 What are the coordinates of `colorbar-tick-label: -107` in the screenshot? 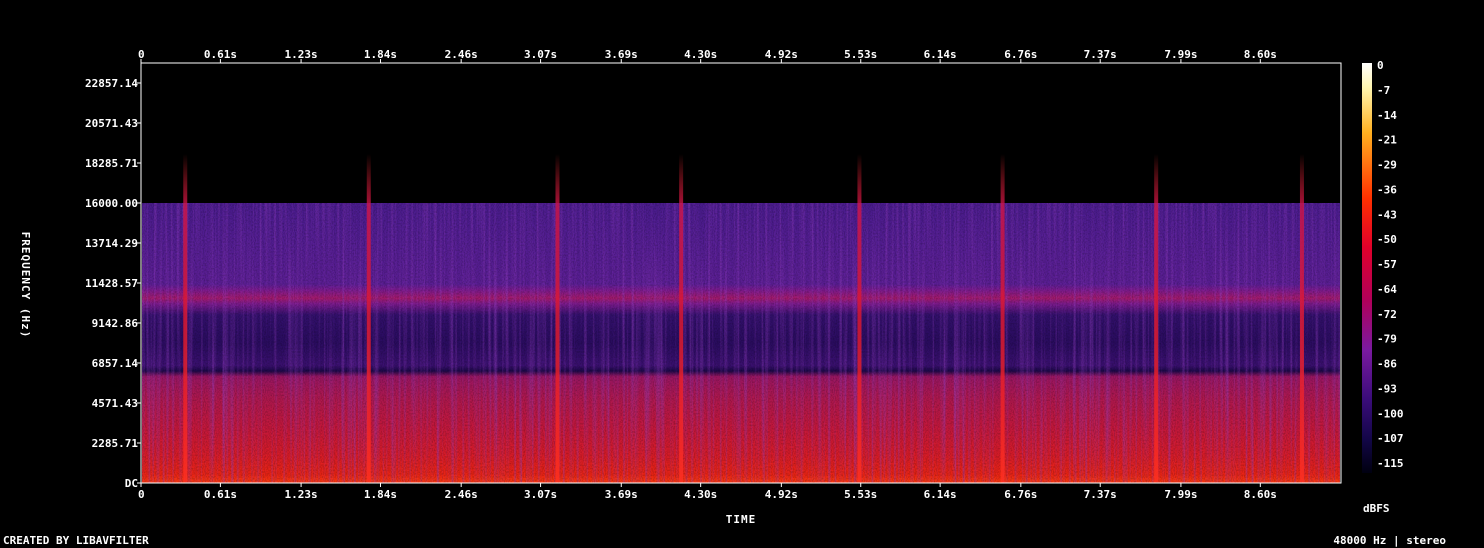 It's located at (1390, 438).